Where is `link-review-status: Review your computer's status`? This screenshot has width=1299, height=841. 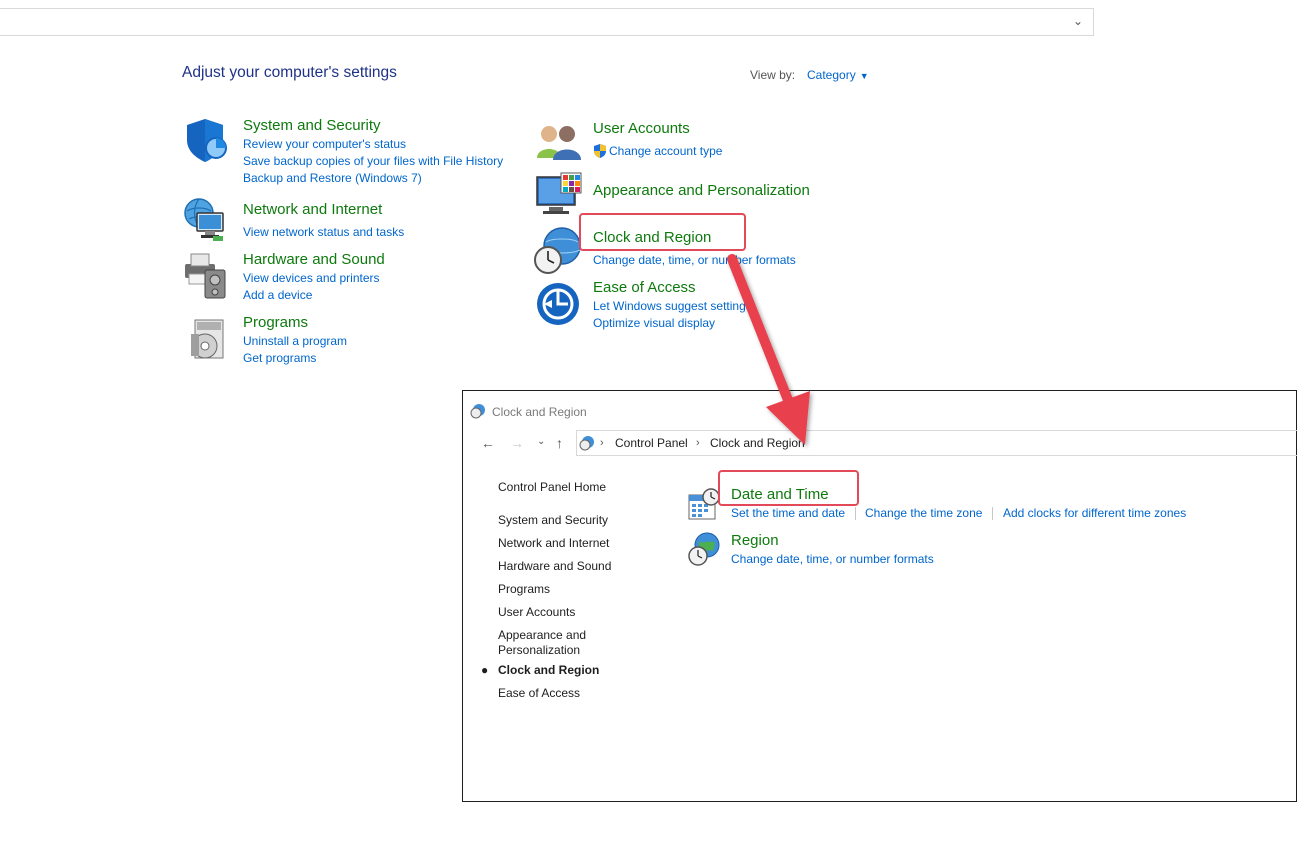 link-review-status: Review your computer's status is located at coordinates (324, 144).